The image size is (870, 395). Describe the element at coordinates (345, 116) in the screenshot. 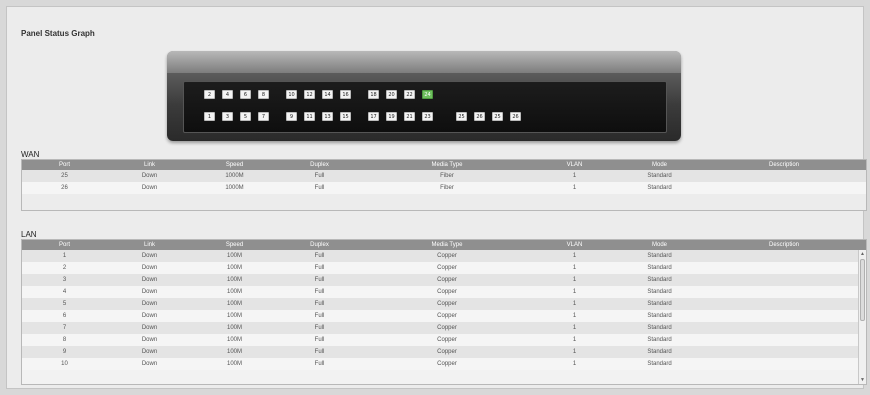

I see `port-15-icon: 15` at that location.